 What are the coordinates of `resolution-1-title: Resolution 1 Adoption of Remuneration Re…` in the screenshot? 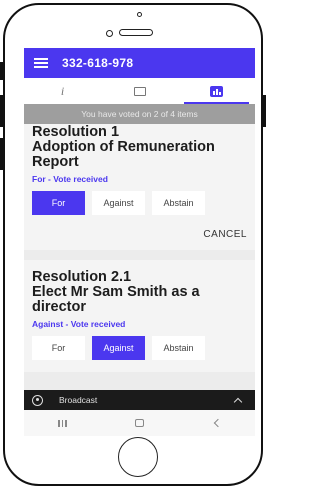 It's located at (139, 147).